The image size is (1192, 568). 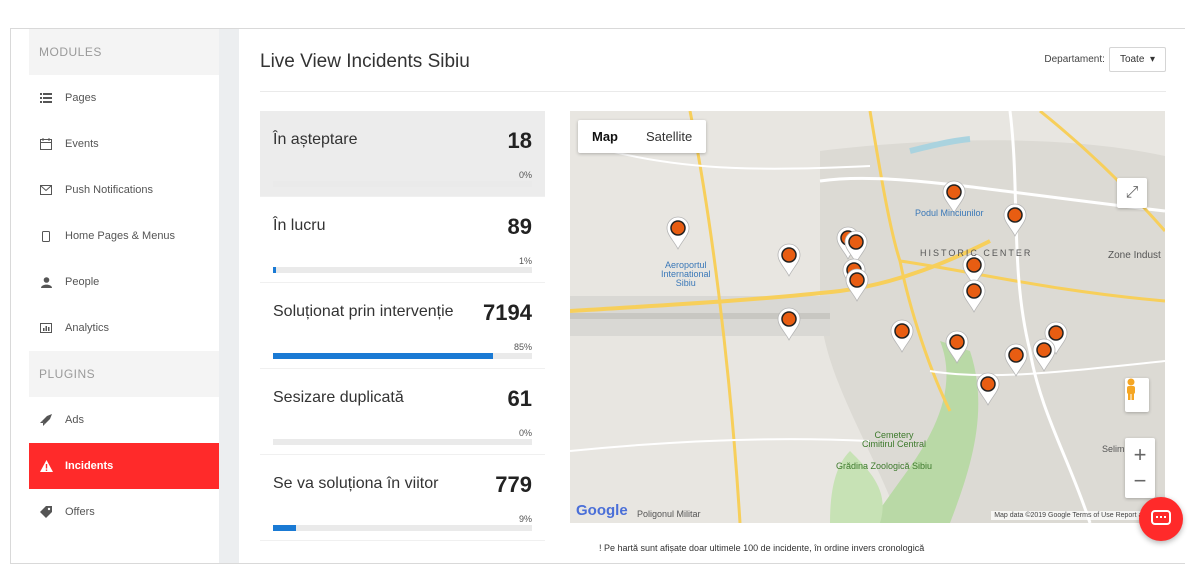 What do you see at coordinates (884, 466) in the screenshot?
I see `map-label-zoo: Grădina Zoologică Sibiu` at bounding box center [884, 466].